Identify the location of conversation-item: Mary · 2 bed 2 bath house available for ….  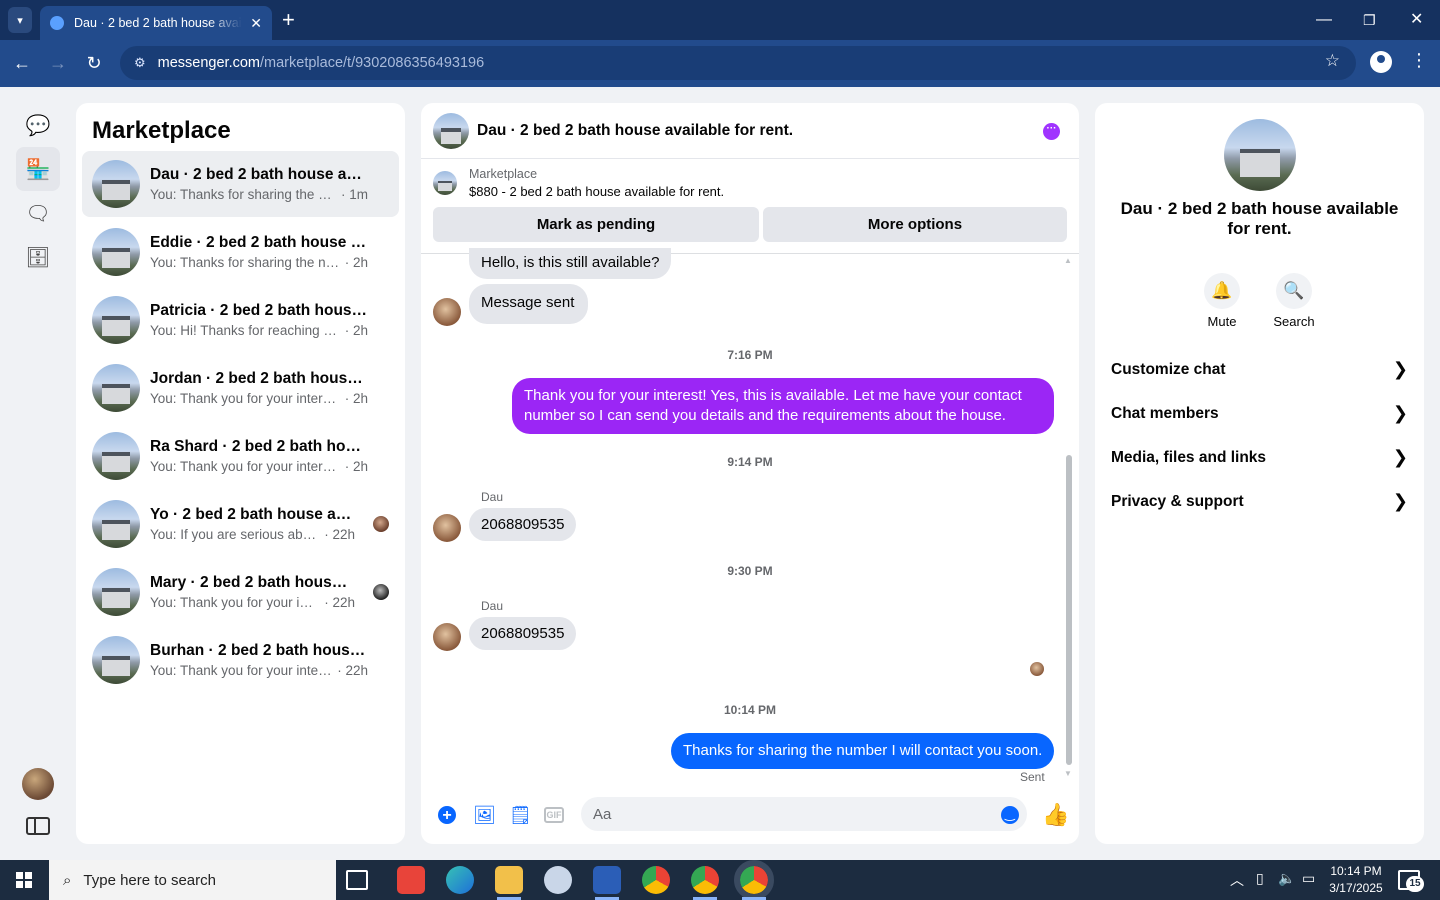
(240, 592).